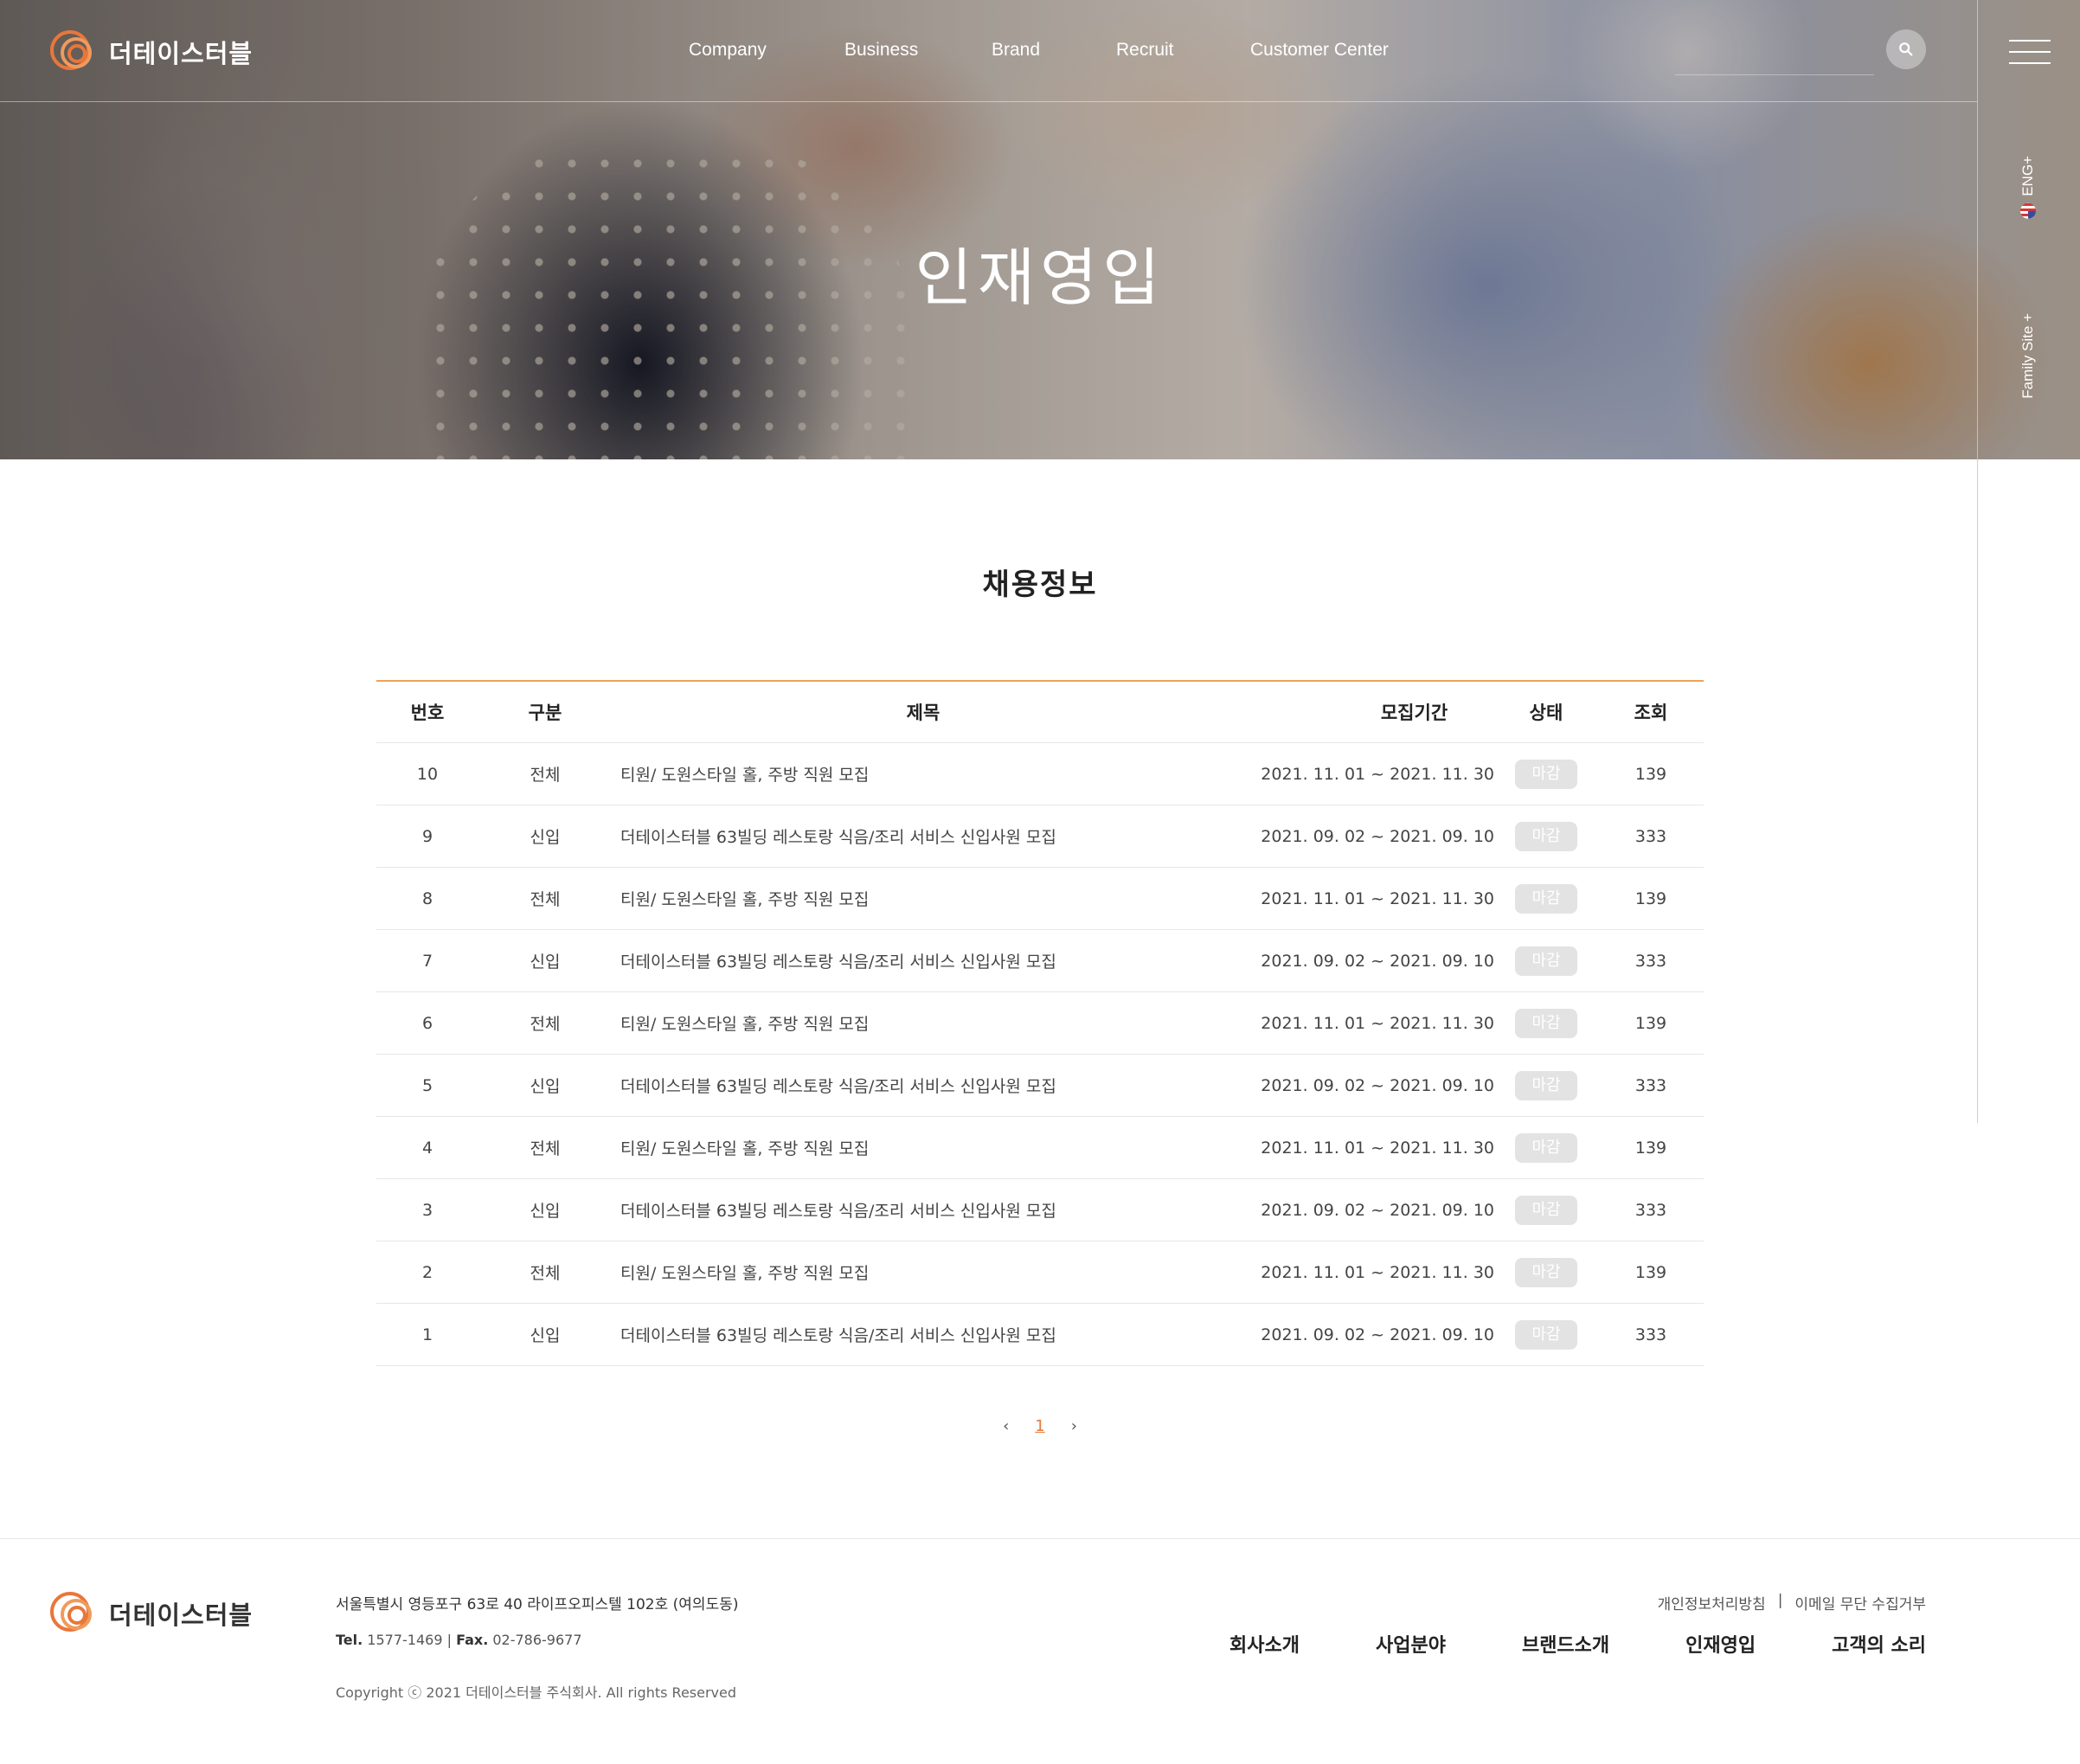 The image size is (2080, 1764). What do you see at coordinates (537, 1640) in the screenshot?
I see `fax-number: 02-786-9677` at bounding box center [537, 1640].